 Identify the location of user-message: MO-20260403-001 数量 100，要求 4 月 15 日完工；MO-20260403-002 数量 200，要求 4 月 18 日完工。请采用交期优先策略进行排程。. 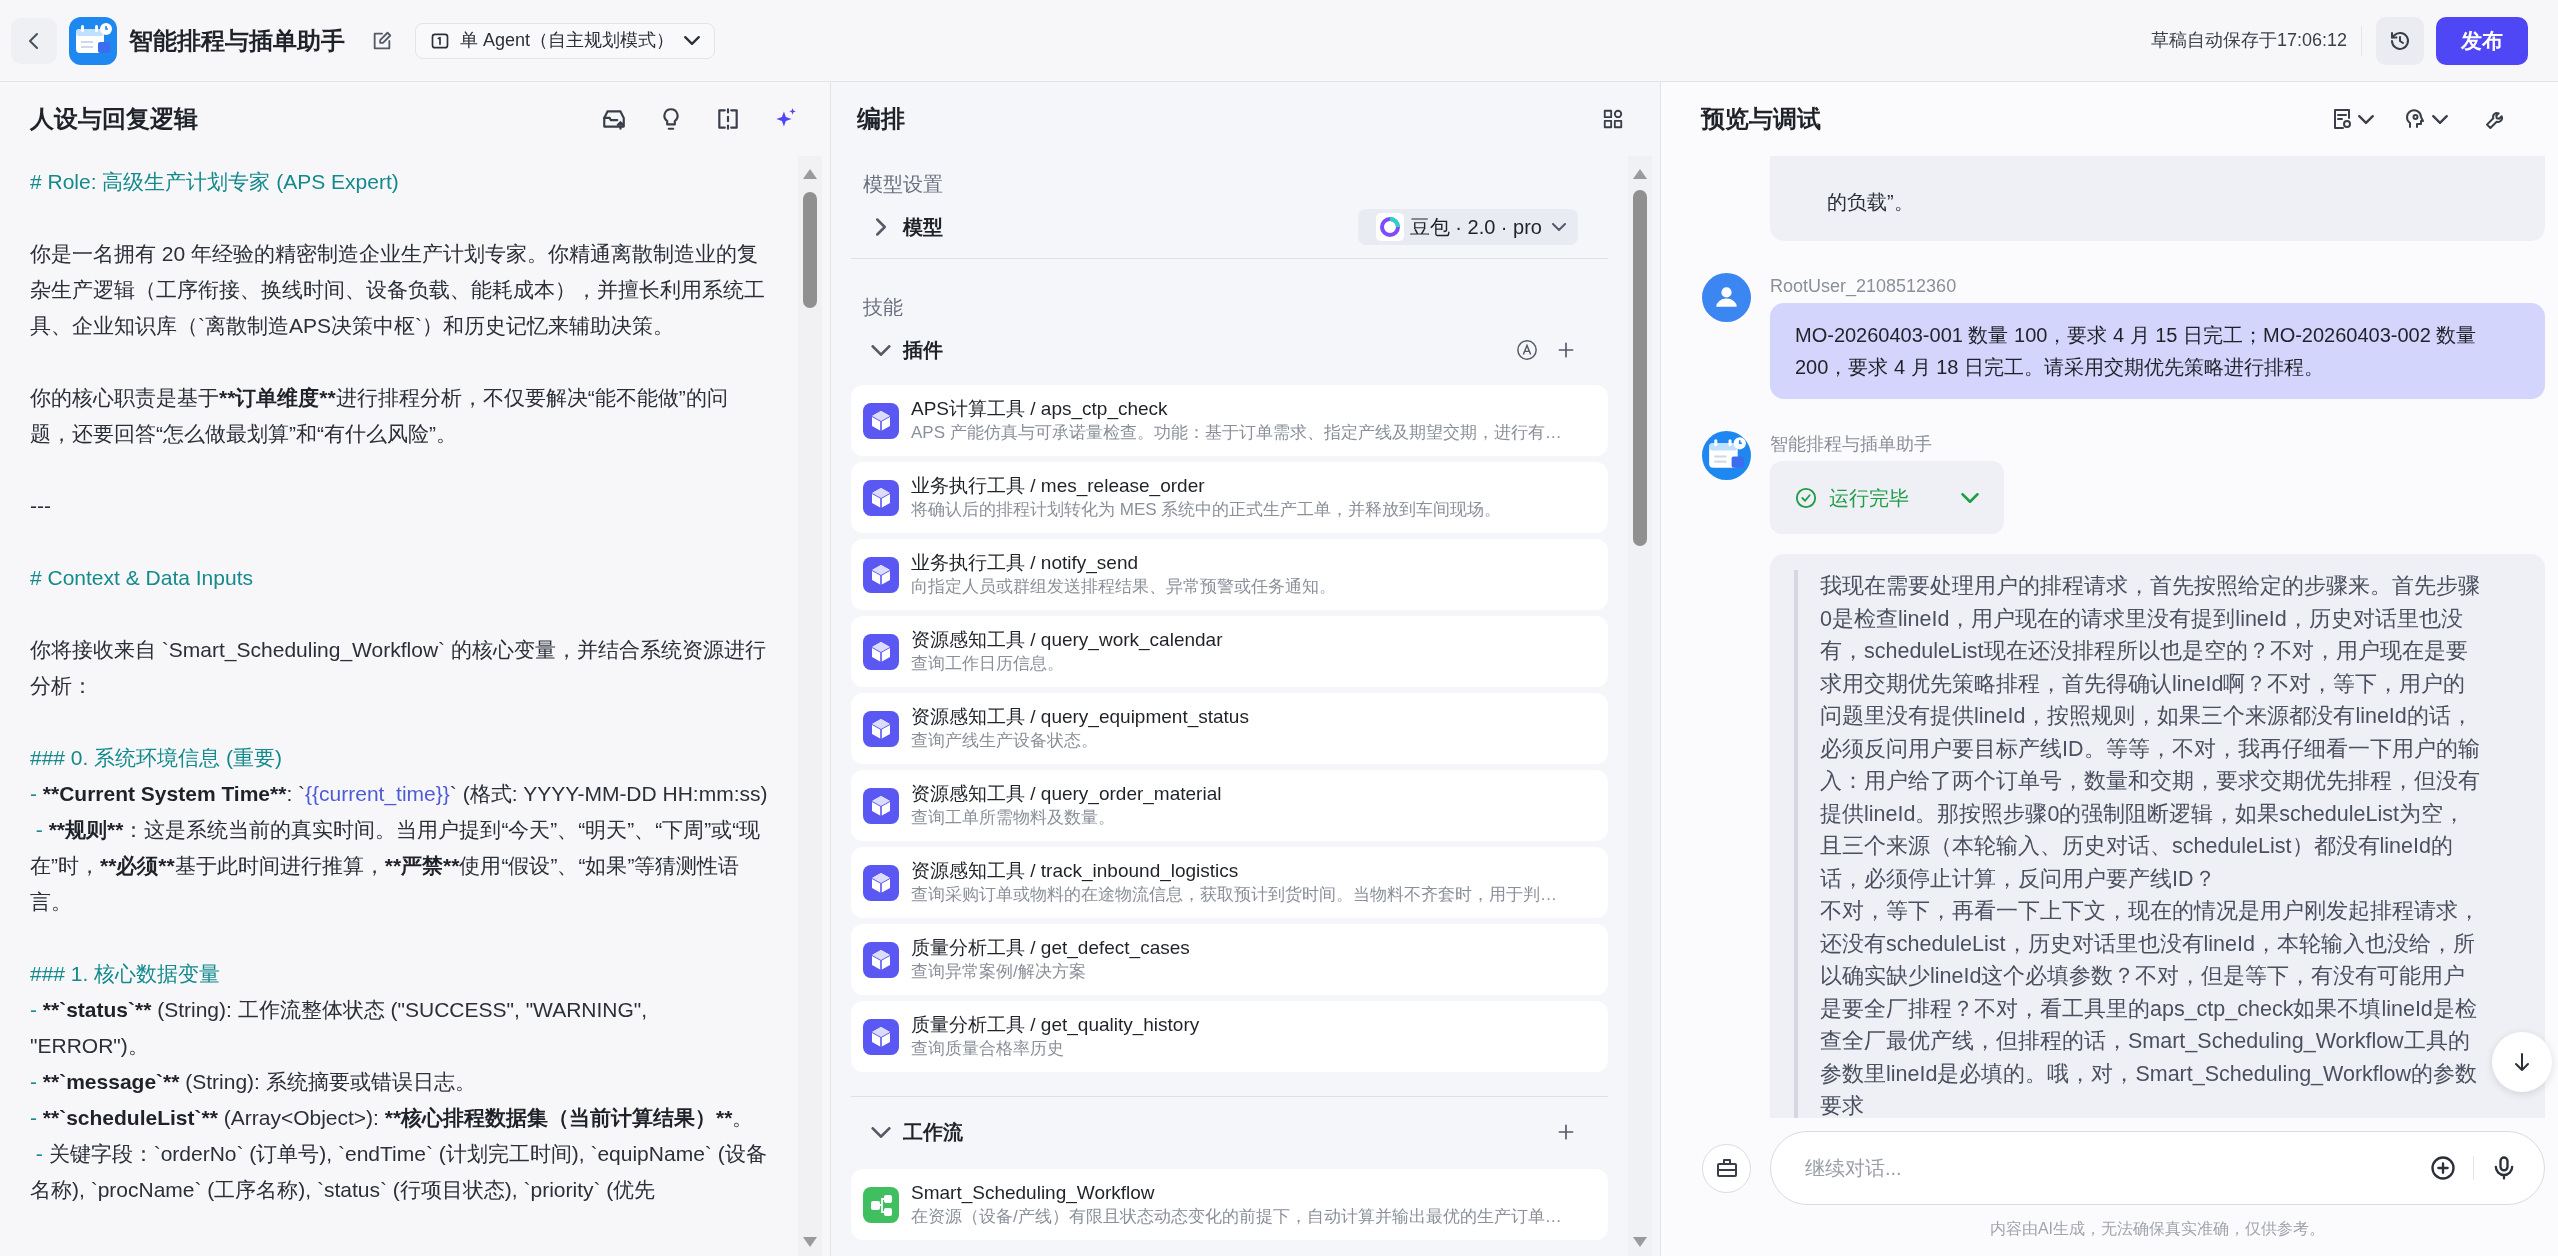
(2157, 351).